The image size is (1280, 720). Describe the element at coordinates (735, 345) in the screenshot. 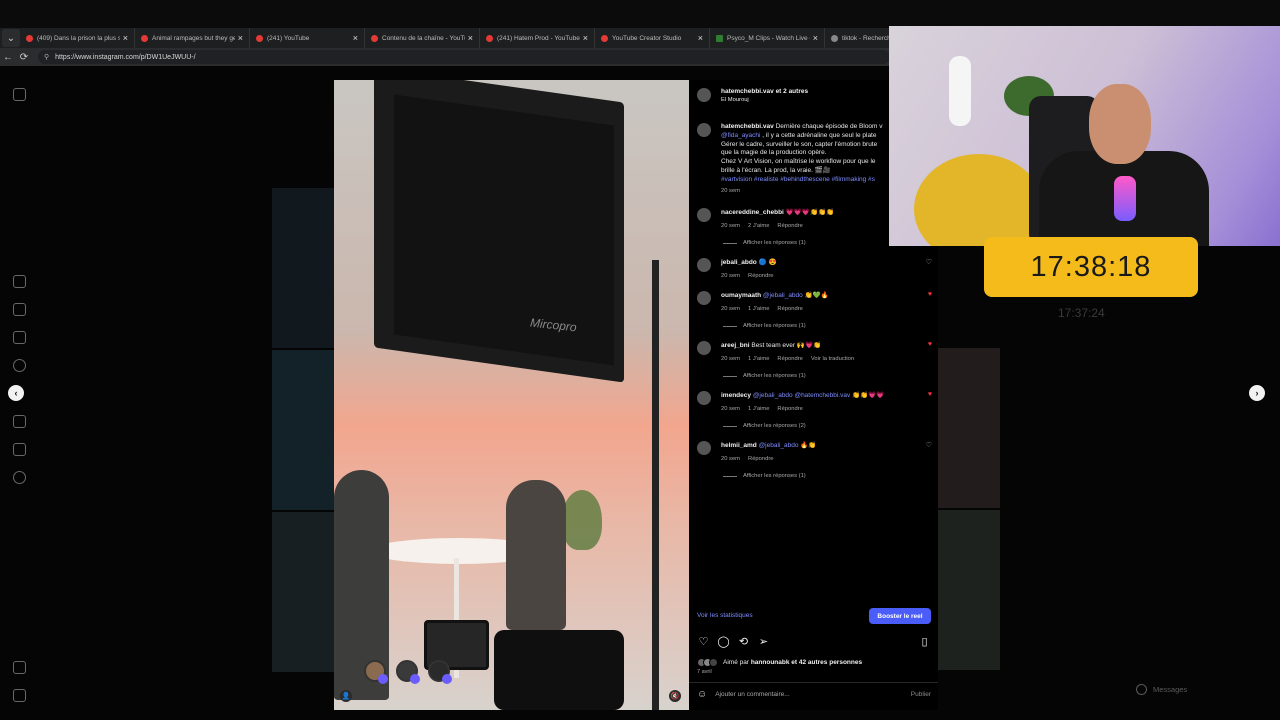

I see `commenter-username: areej_bni` at that location.